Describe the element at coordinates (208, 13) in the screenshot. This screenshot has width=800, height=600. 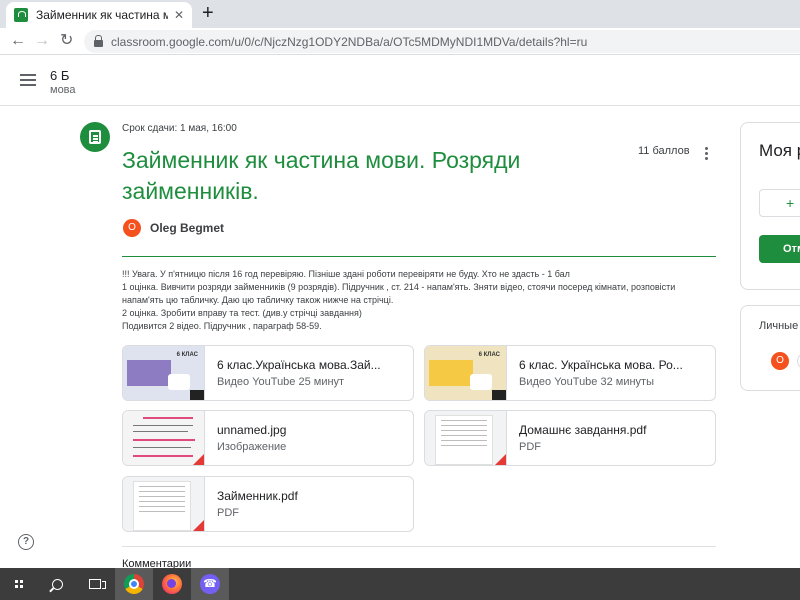
I see `new-tab-button: +` at that location.